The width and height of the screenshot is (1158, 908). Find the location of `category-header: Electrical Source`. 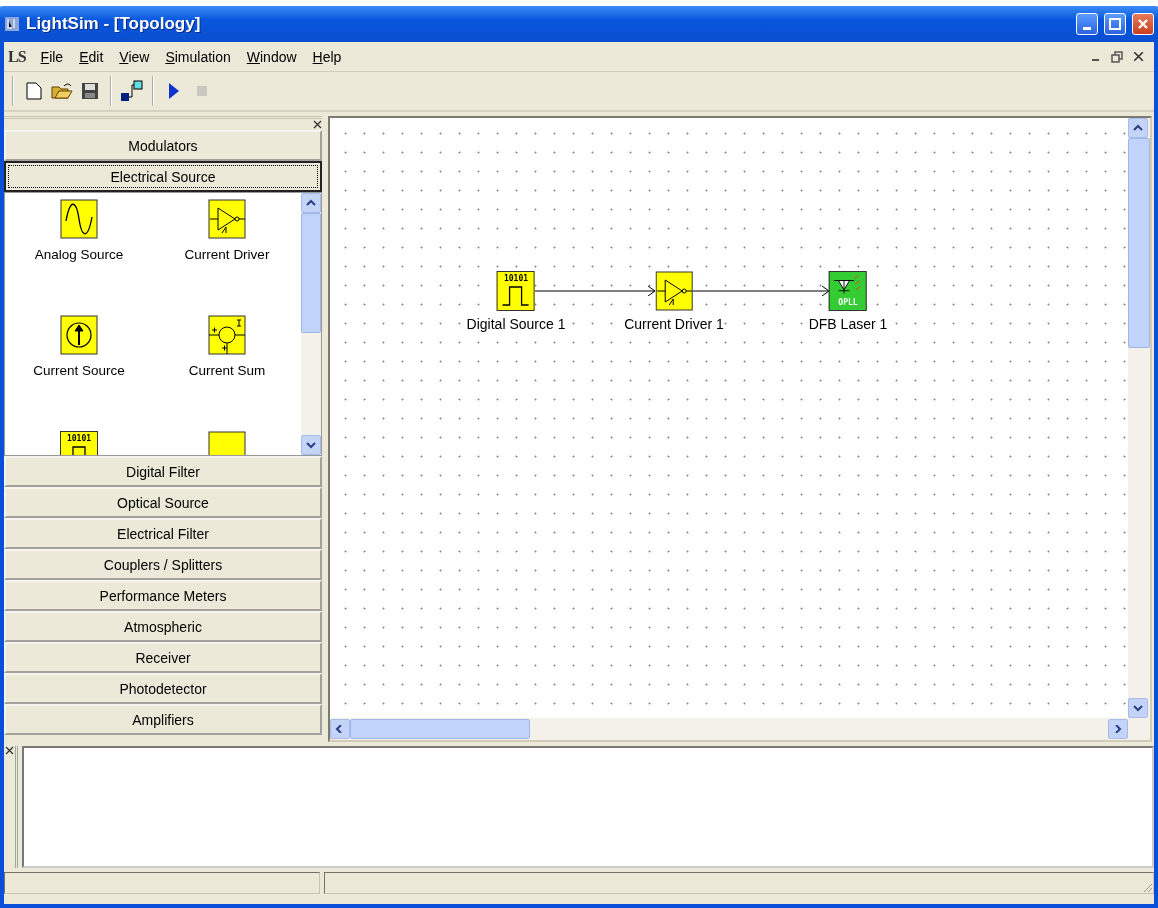

category-header: Electrical Source is located at coordinates (163, 176).